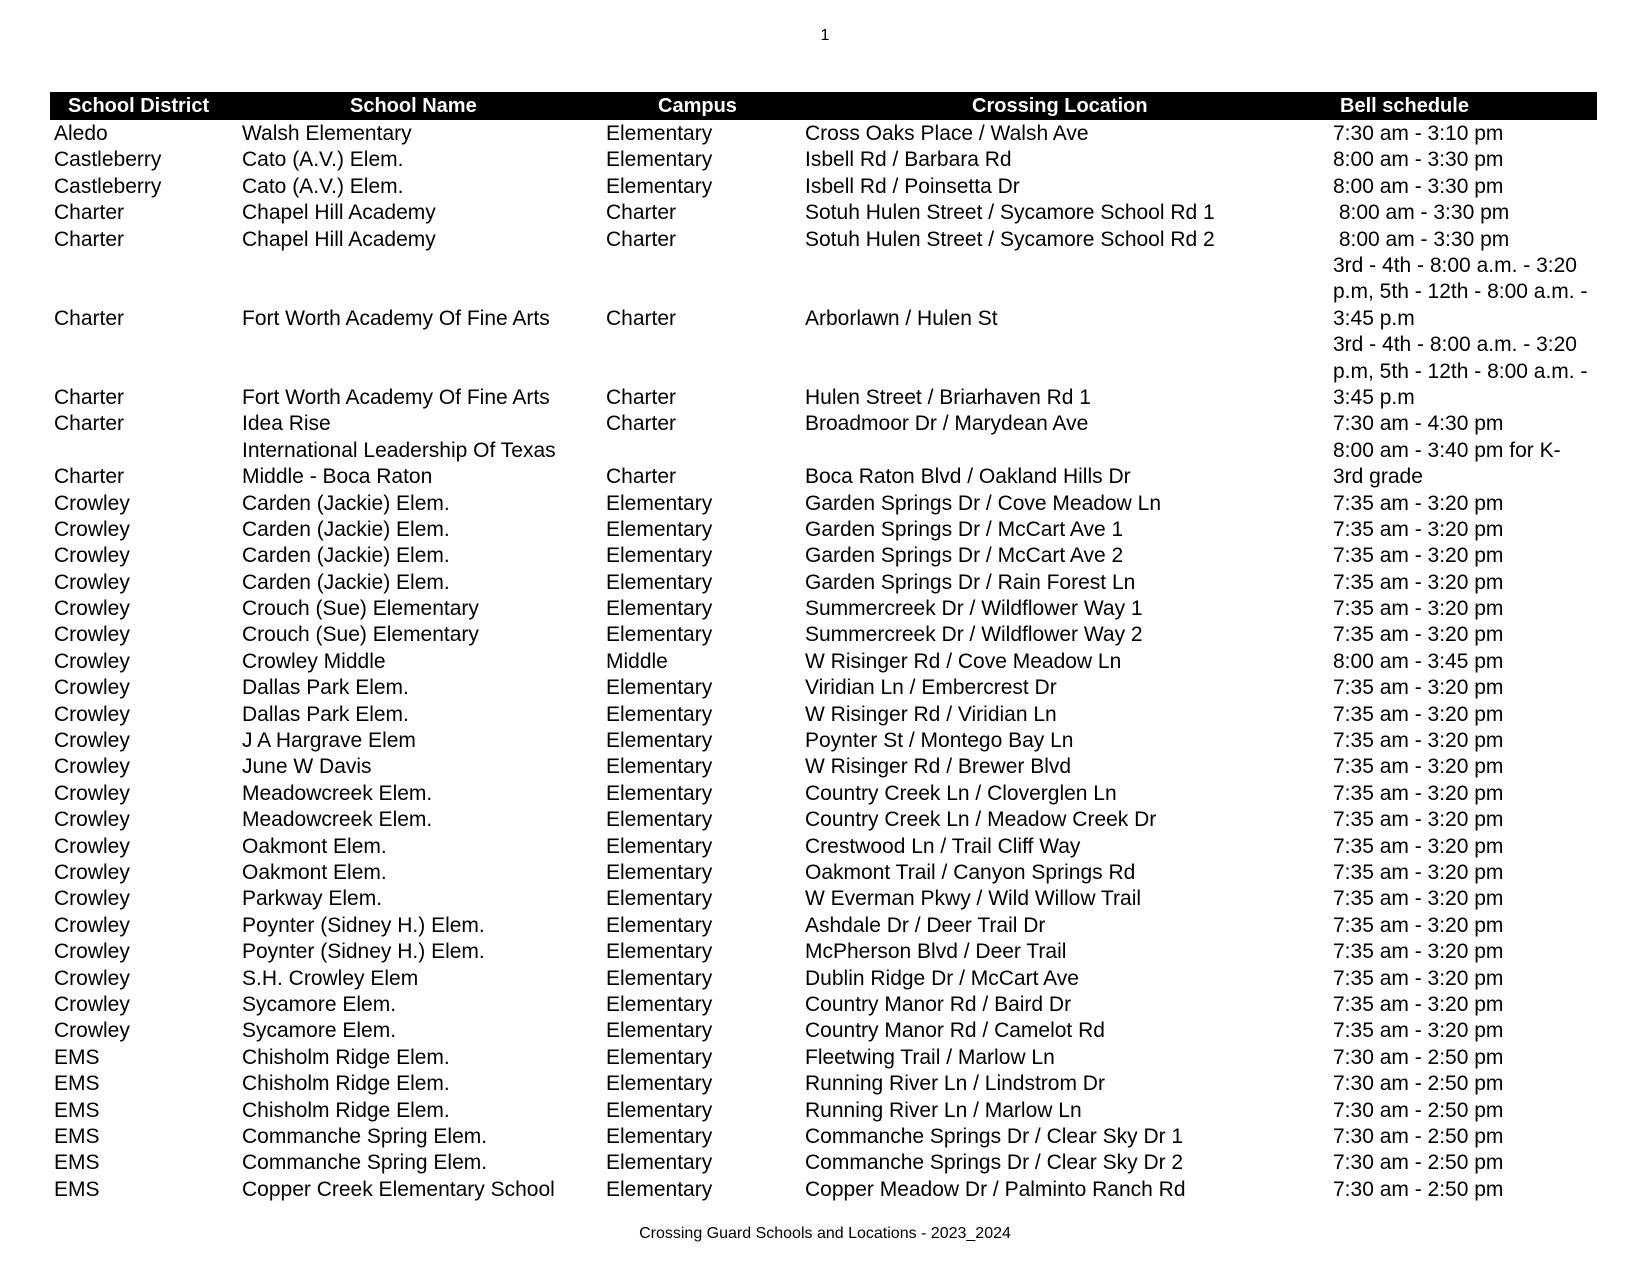 The width and height of the screenshot is (1650, 1275). What do you see at coordinates (973, 899) in the screenshot?
I see `crossing-location-cell-line: W Everman Pkwy / Wild Willow Trail` at bounding box center [973, 899].